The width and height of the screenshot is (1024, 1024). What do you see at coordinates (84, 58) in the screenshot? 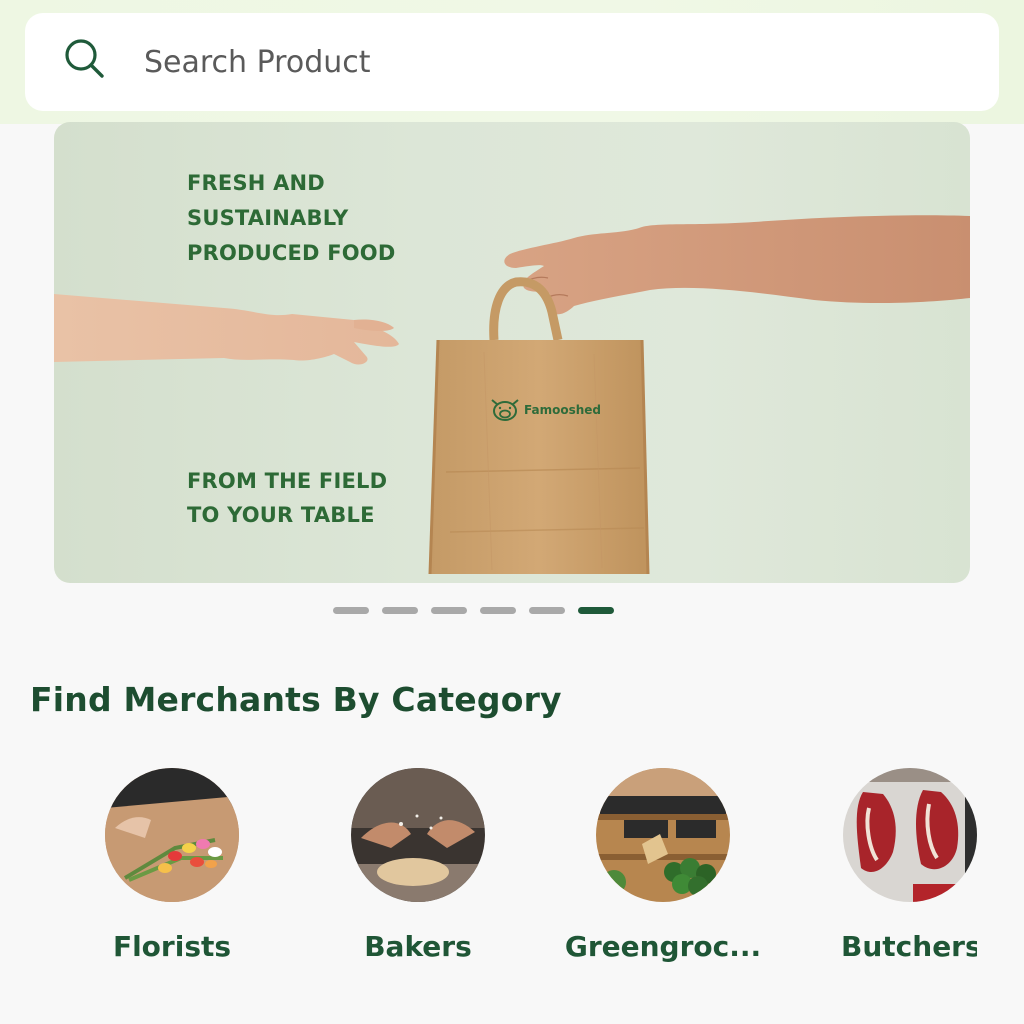
I see `search-icon` at bounding box center [84, 58].